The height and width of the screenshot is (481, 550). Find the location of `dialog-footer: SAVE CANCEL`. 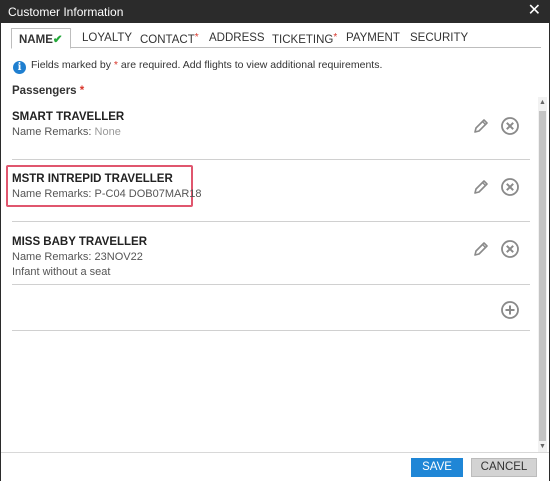

dialog-footer: SAVE CANCEL is located at coordinates (275, 466).